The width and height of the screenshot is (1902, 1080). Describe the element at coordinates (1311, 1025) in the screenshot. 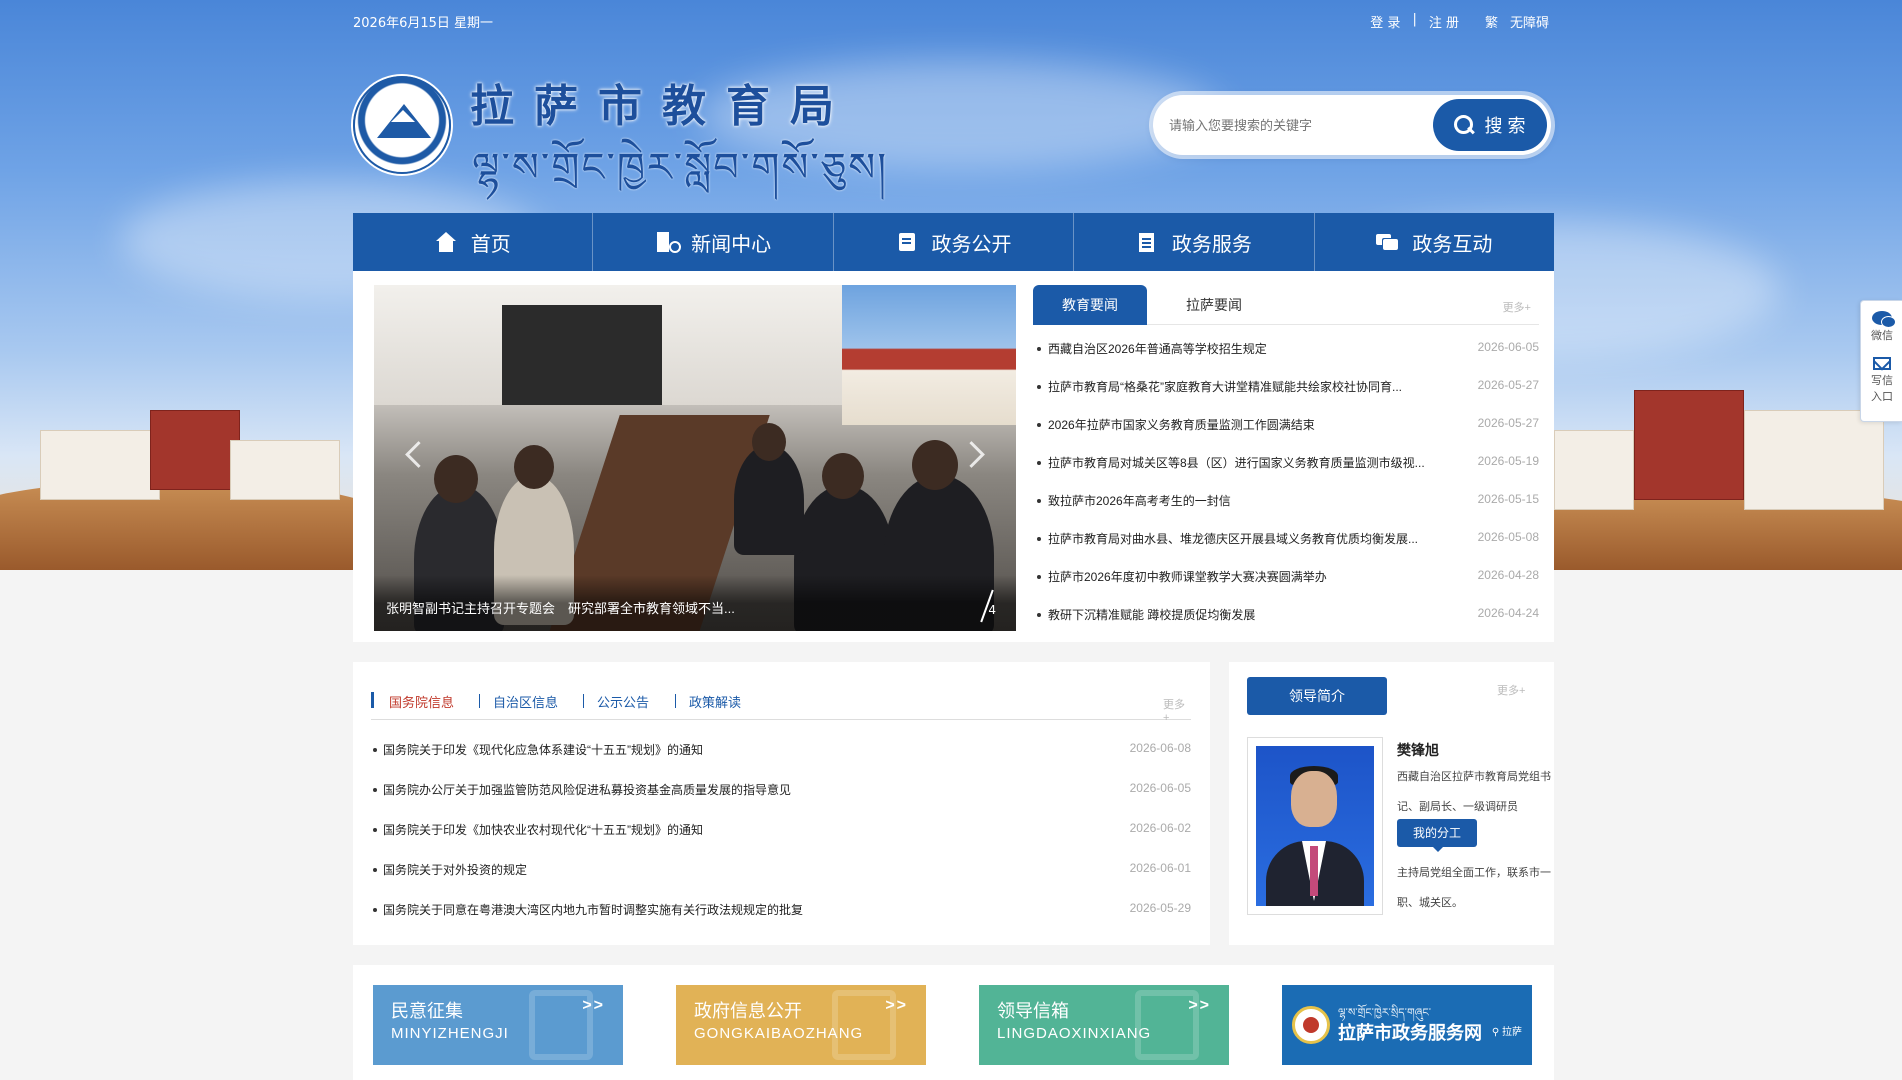

I see `government-emblem-icon` at that location.